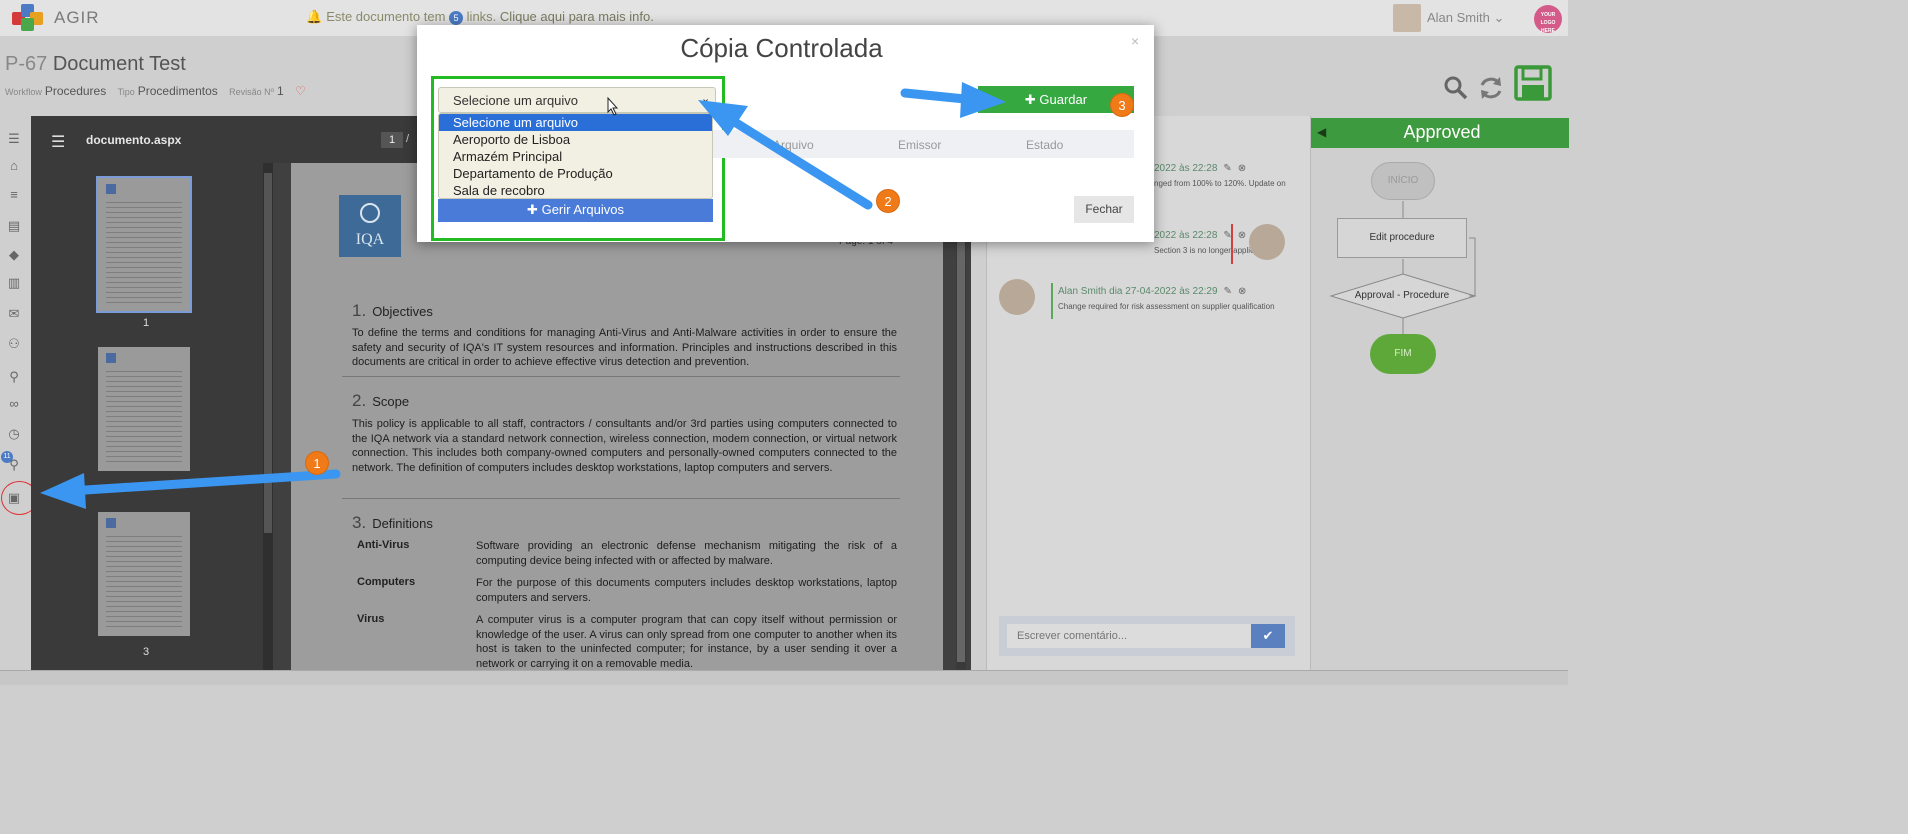 The image size is (1908, 834). Describe the element at coordinates (575, 122) in the screenshot. I see `dropdown-option: Selecione um arquivo` at that location.